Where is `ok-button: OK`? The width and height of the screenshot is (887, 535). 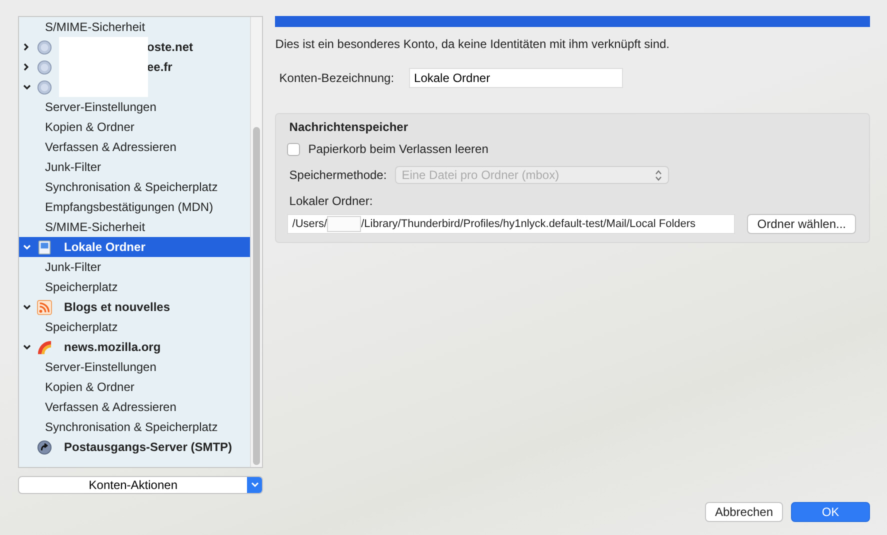
ok-button: OK is located at coordinates (830, 512).